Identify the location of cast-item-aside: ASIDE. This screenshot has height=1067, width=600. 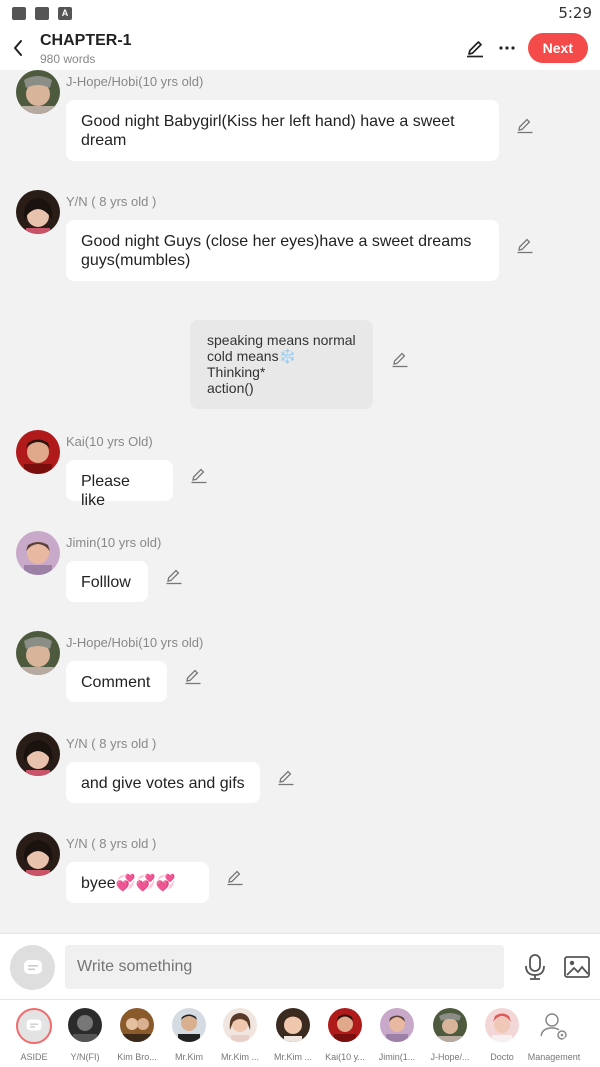
(34, 1035).